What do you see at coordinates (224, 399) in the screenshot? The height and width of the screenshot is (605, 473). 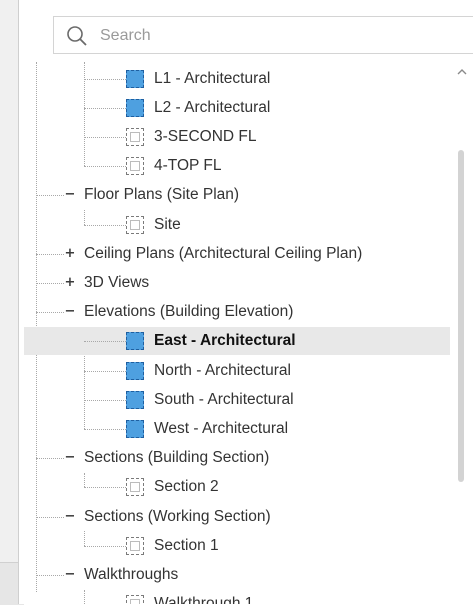 I see `tree-item-label: South - Architectural` at bounding box center [224, 399].